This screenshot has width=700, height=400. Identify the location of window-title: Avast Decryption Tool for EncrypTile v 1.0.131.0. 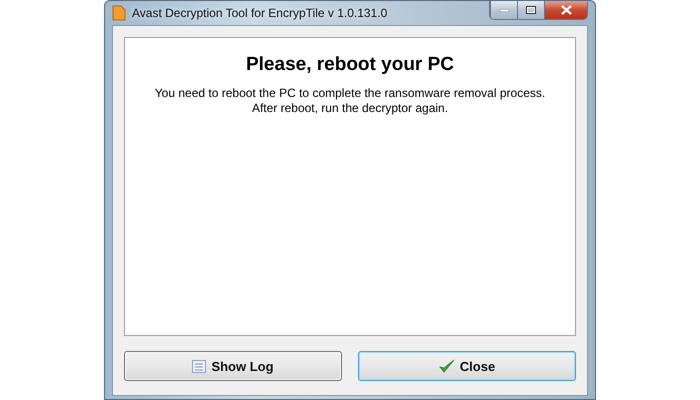
(260, 13).